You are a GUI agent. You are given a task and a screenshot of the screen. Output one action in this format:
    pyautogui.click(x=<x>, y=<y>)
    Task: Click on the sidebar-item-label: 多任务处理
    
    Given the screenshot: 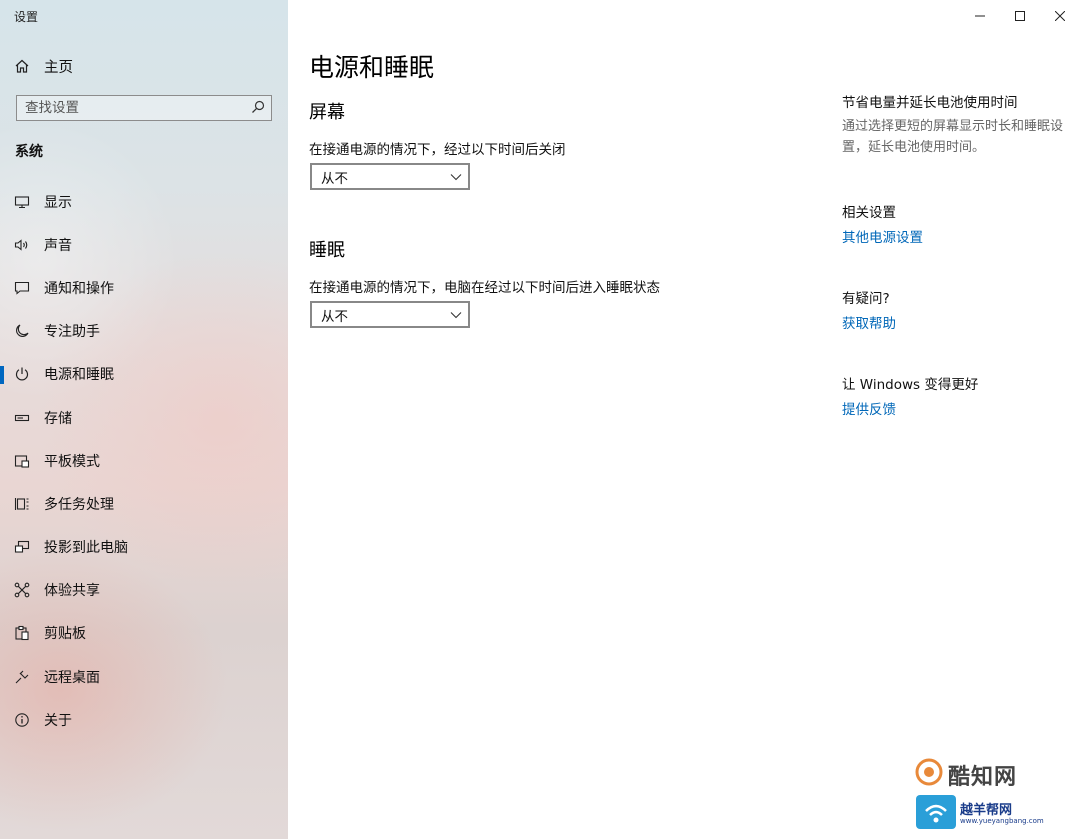 What is the action you would take?
    pyautogui.click(x=79, y=504)
    